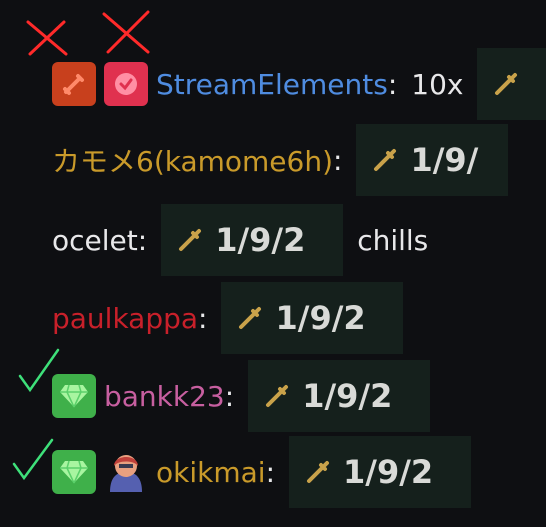  I want to click on chat-message: StreamElements : 10x, so click(299, 84).